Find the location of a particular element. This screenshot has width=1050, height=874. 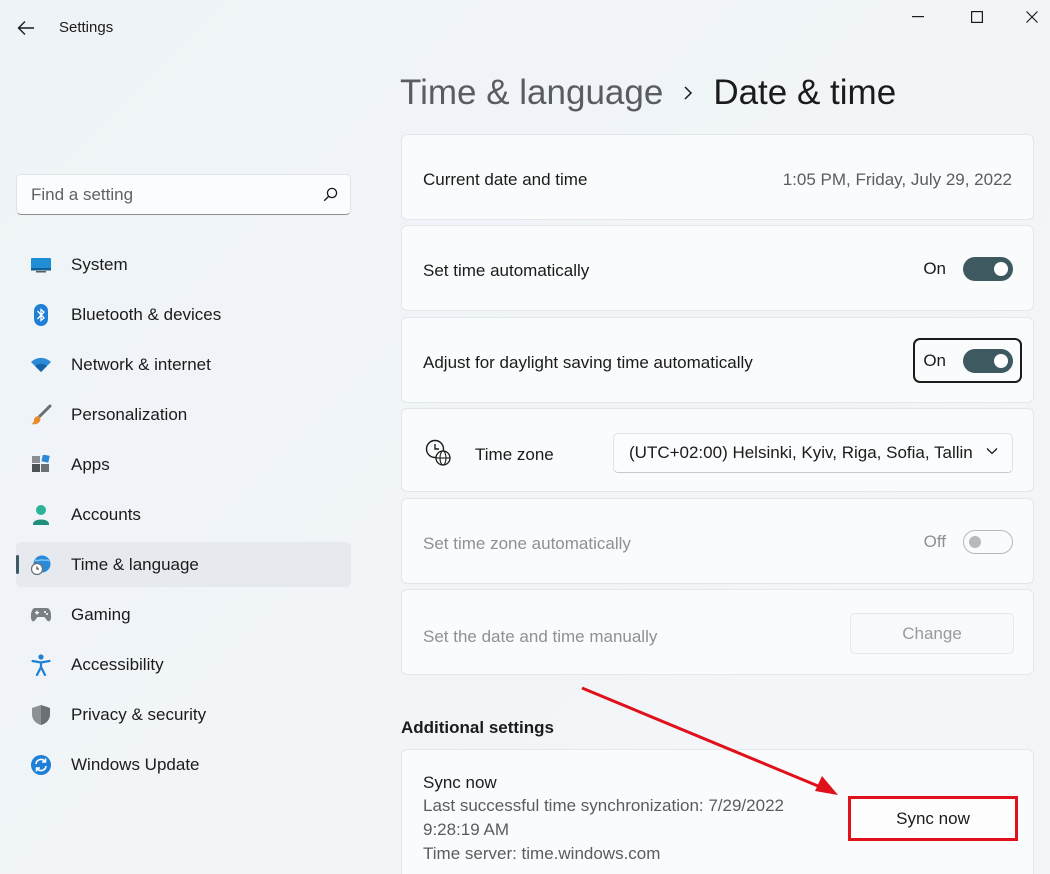

minimize-icon is located at coordinates (918, 17).